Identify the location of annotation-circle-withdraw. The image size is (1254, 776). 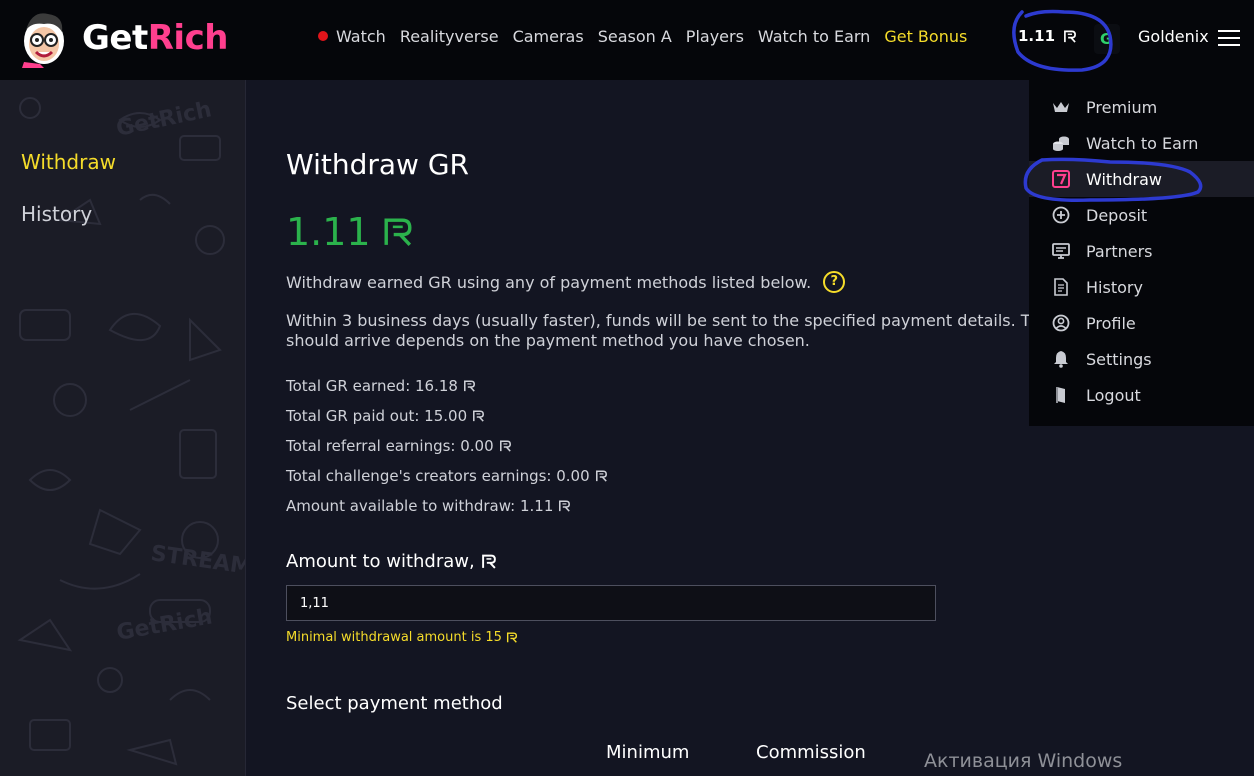
(1113, 179).